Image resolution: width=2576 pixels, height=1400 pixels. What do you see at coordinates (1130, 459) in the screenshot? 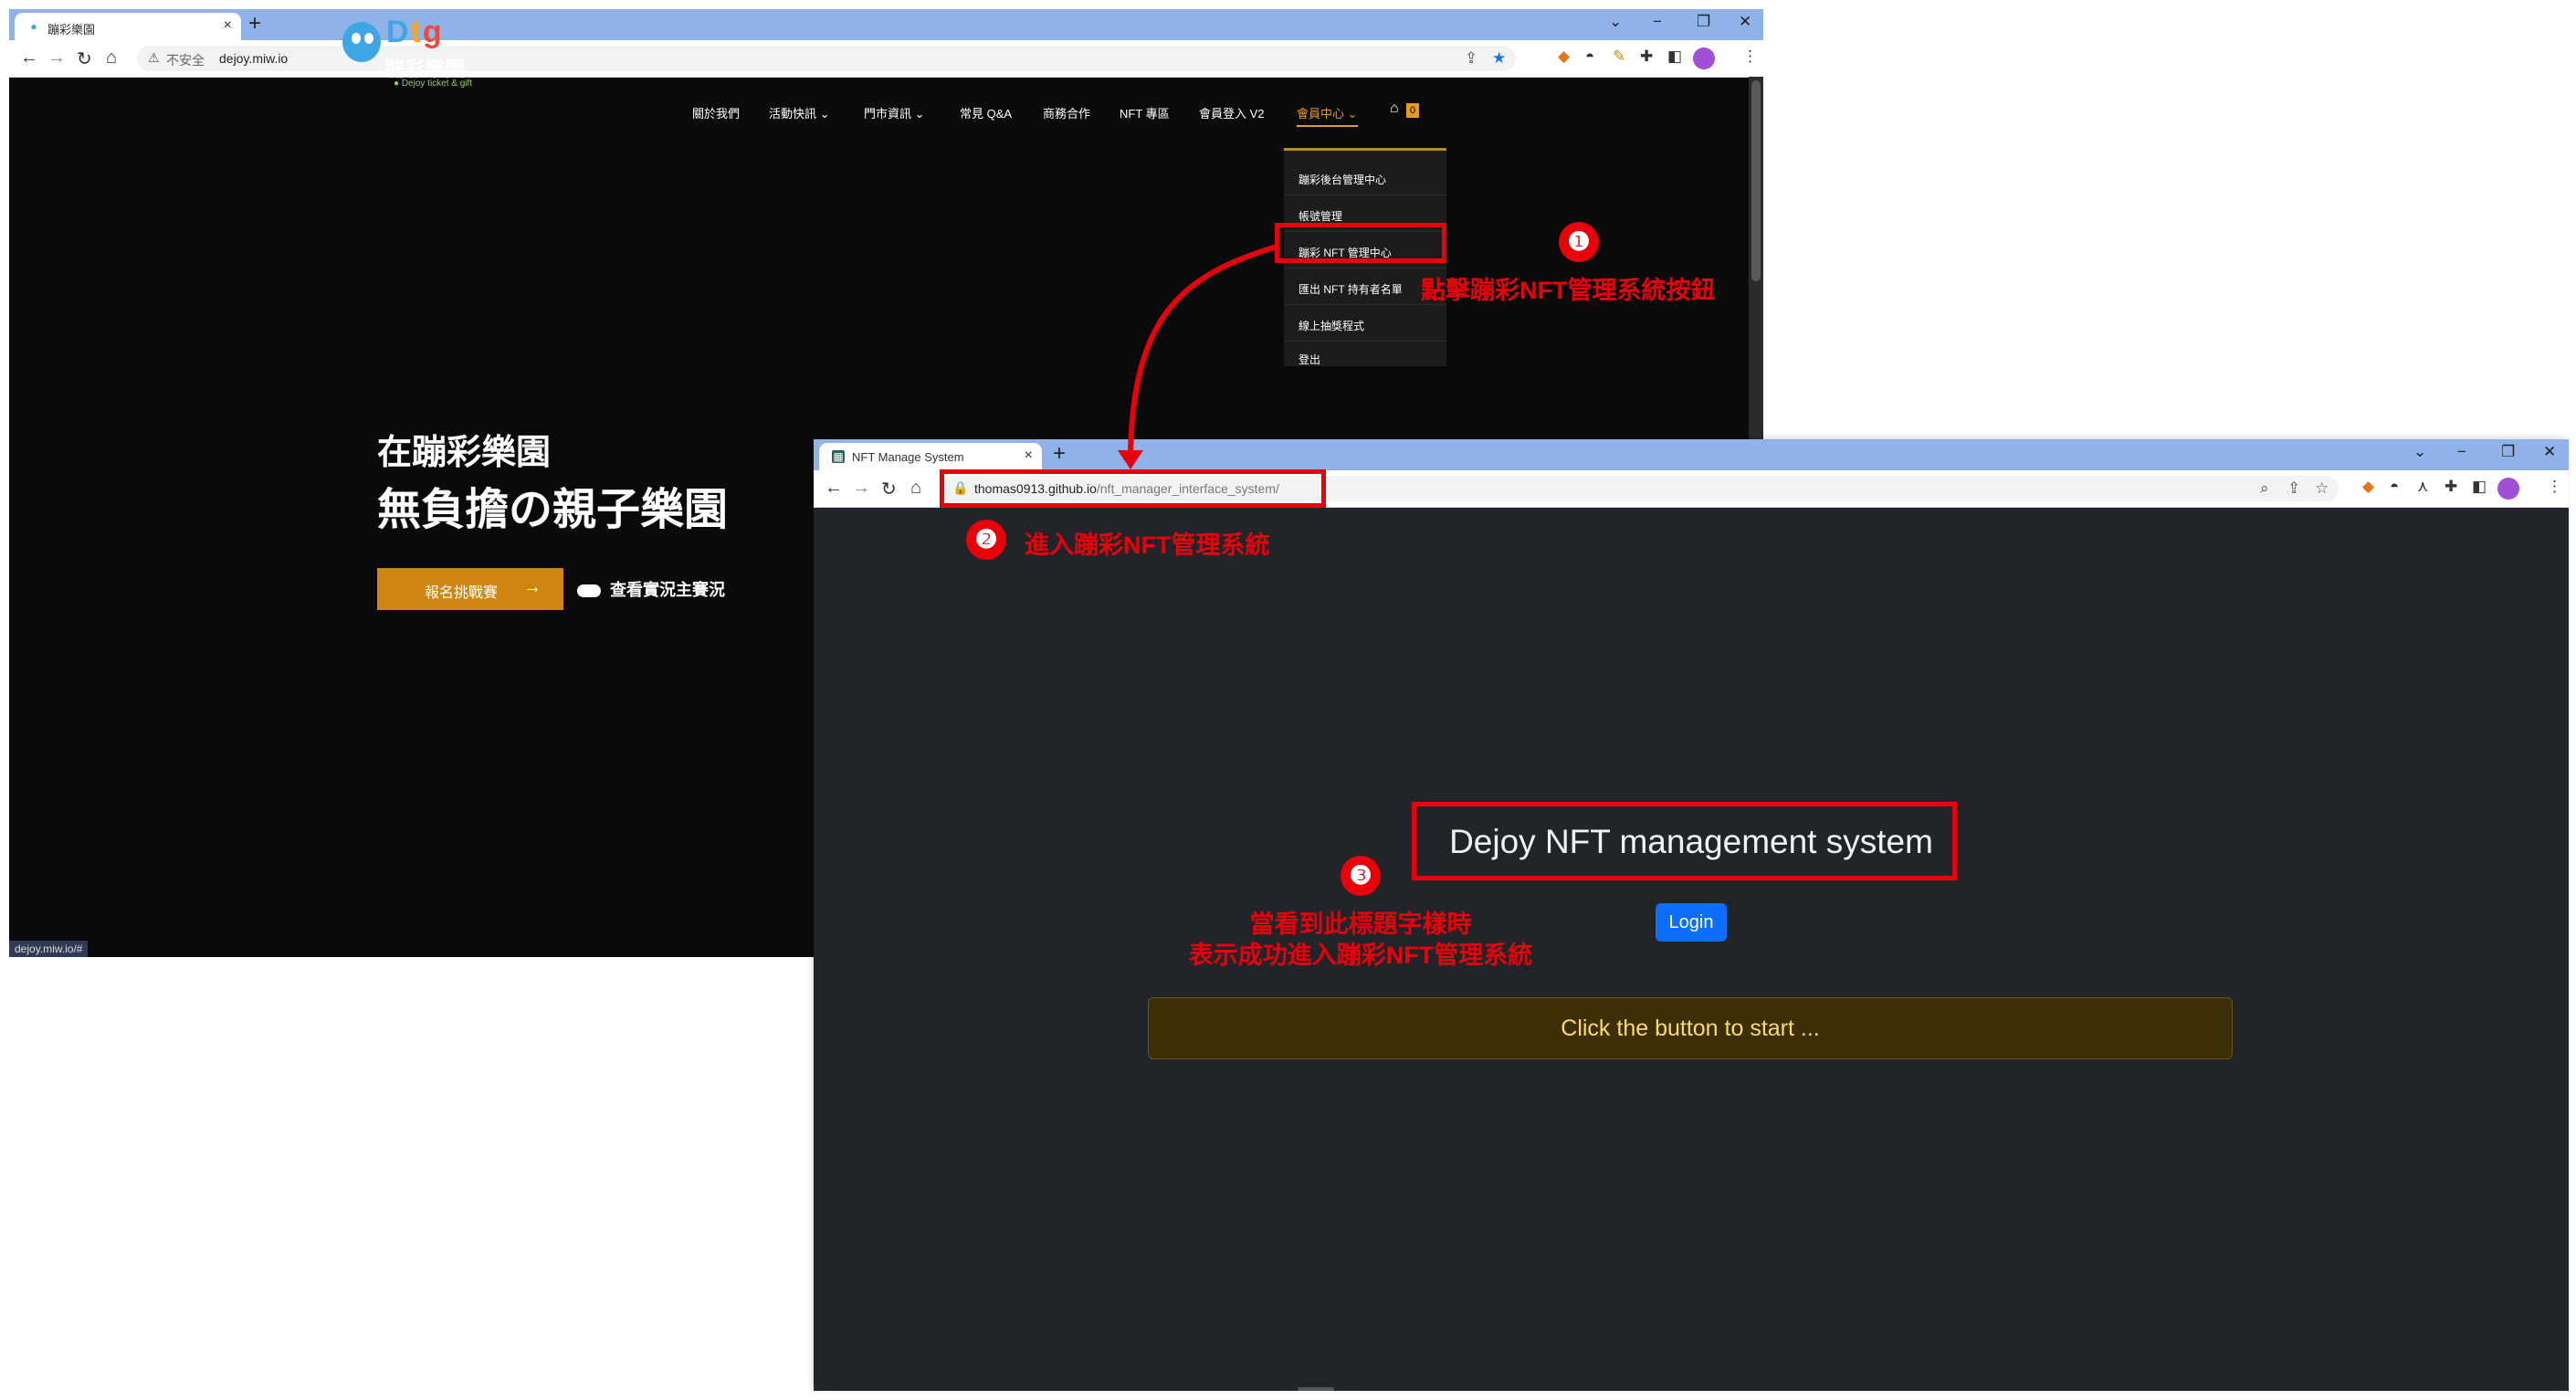
I see `arrow-head-icon` at bounding box center [1130, 459].